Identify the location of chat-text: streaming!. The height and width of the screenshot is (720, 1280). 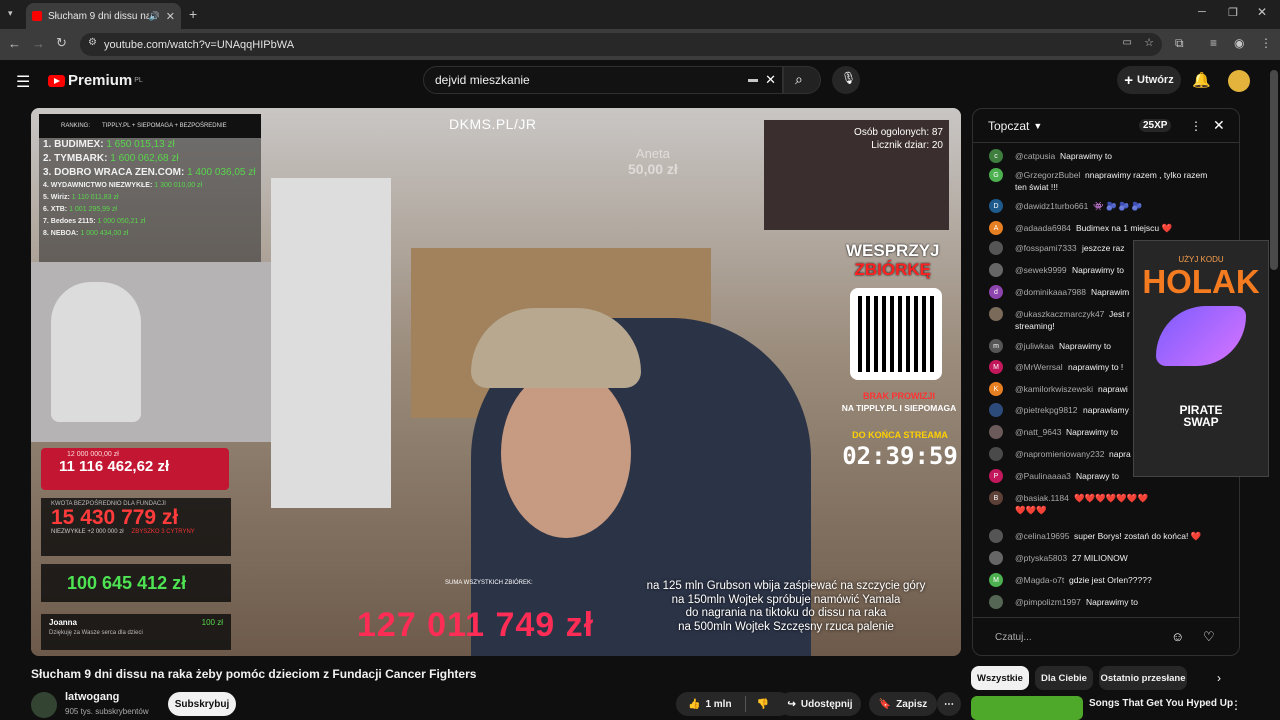
(1035, 326).